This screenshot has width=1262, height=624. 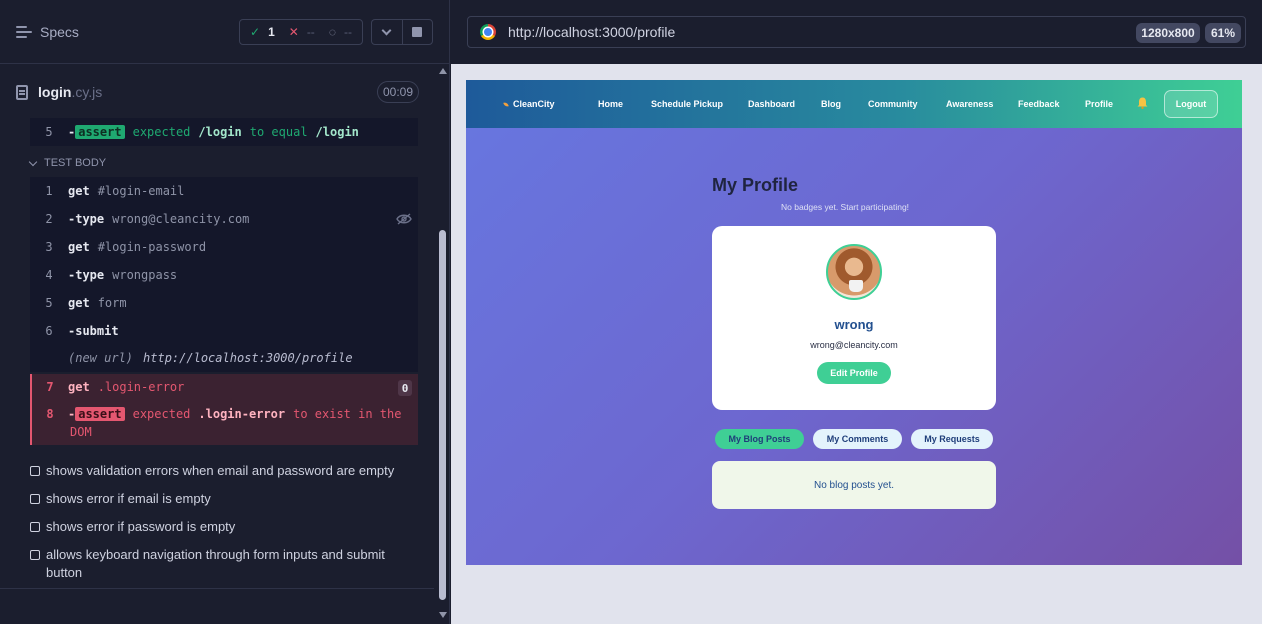 What do you see at coordinates (55, 92) in the screenshot?
I see `spec-name: login` at bounding box center [55, 92].